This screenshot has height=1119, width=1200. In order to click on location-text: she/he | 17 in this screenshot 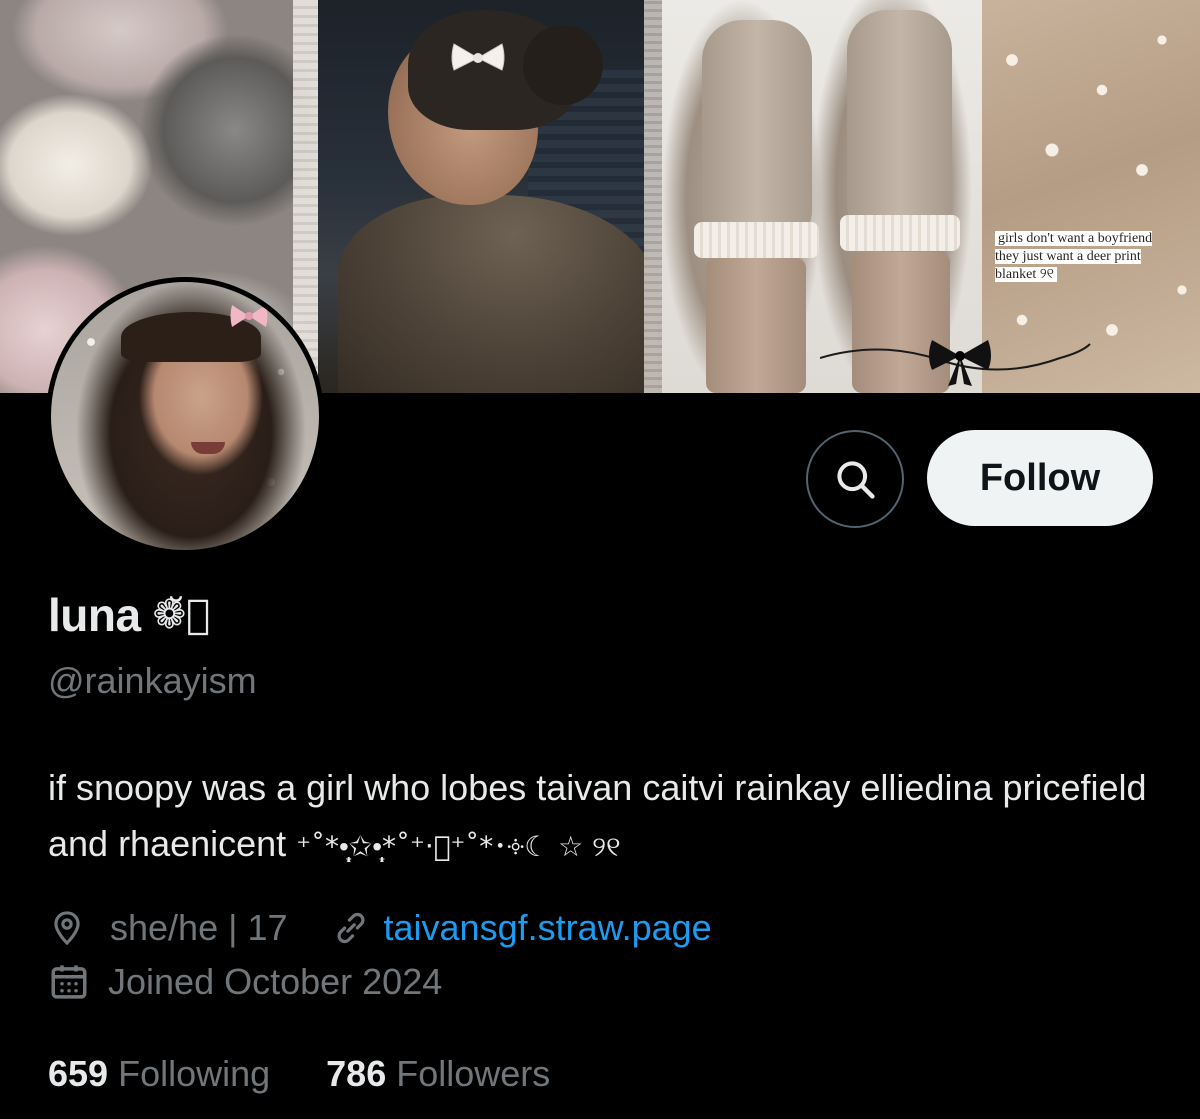, I will do `click(199, 927)`.